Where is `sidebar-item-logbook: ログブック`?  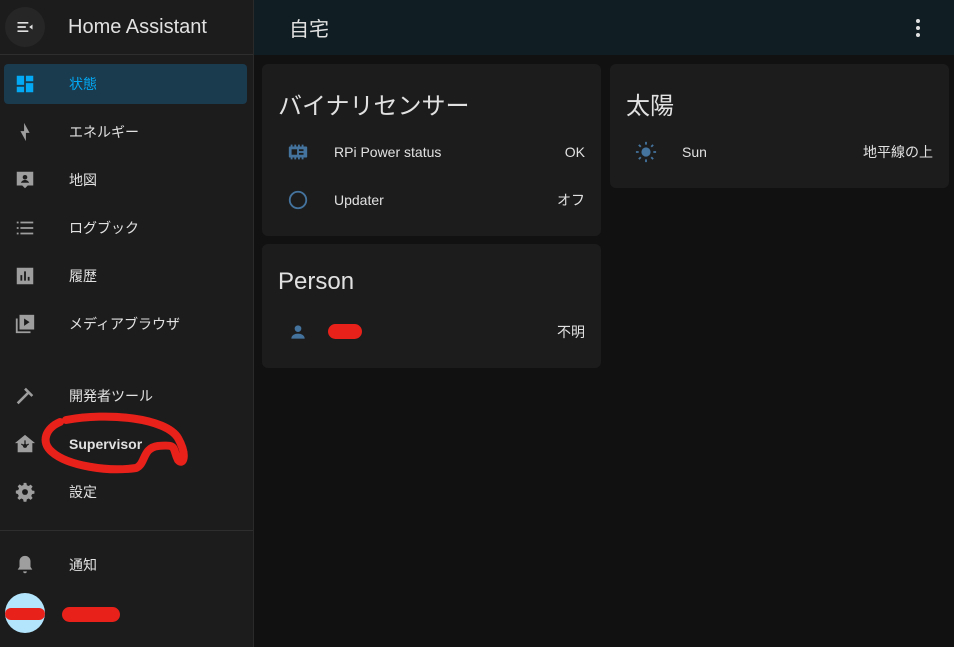
sidebar-item-logbook: ログブック is located at coordinates (125, 228).